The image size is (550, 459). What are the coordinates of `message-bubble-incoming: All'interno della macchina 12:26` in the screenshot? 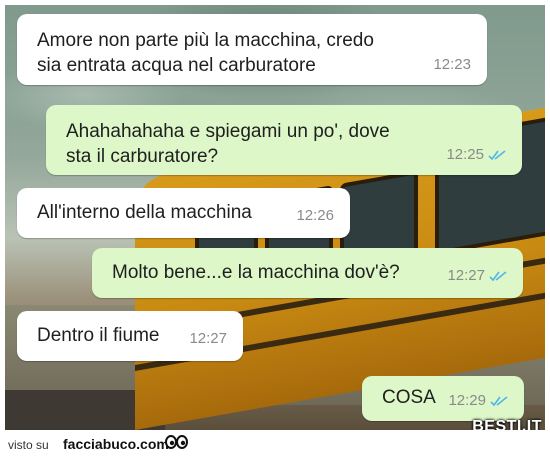 It's located at (183, 213).